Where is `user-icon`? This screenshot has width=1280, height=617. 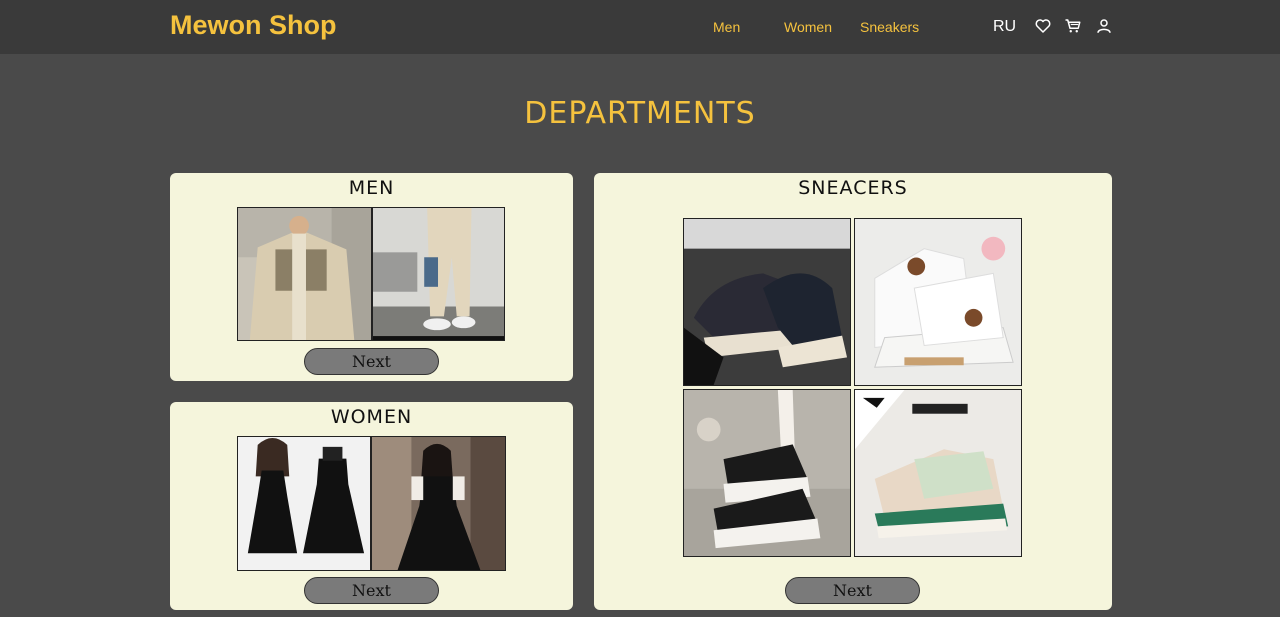 user-icon is located at coordinates (1104, 26).